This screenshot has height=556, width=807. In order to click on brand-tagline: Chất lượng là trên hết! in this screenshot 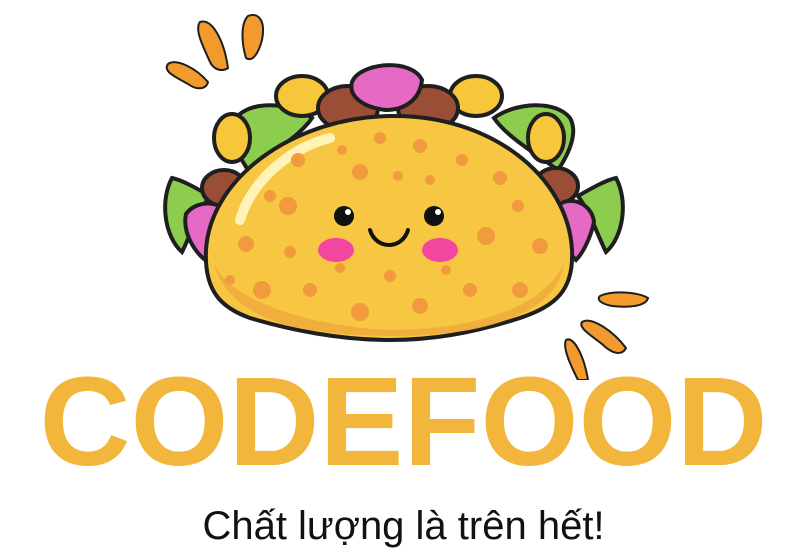, I will do `click(403, 526)`.